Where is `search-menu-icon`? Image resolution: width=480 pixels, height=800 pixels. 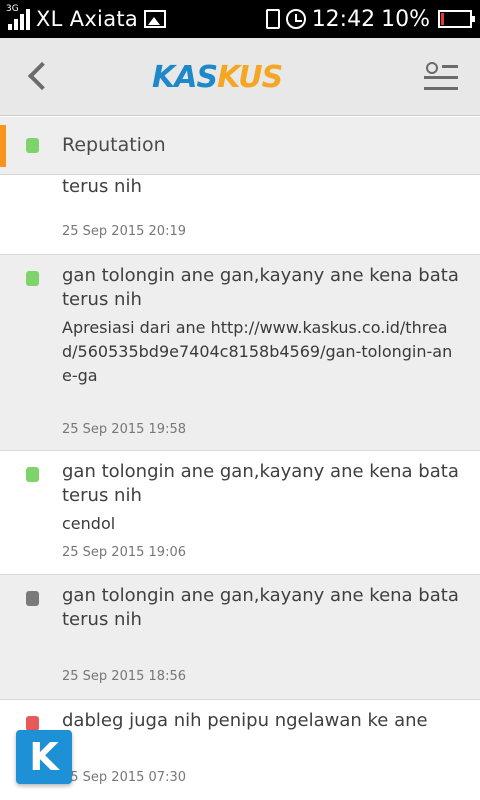
search-menu-icon is located at coordinates (441, 78).